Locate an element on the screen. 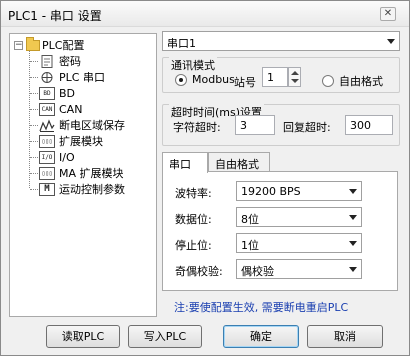 The height and width of the screenshot is (356, 410). ok-button: 确定 is located at coordinates (261, 336).